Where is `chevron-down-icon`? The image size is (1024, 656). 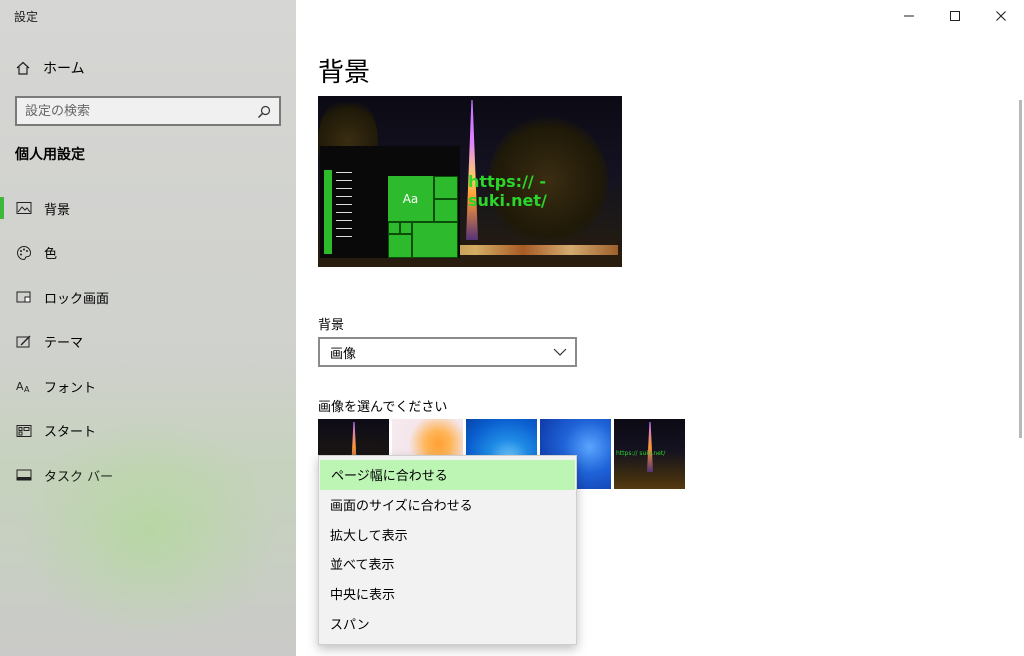 chevron-down-icon is located at coordinates (560, 352).